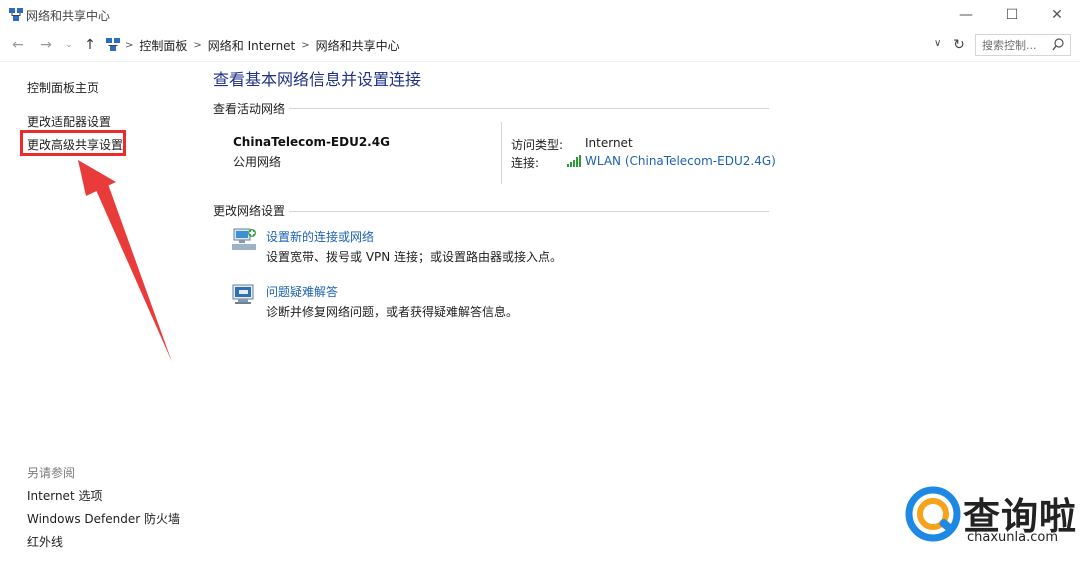 The width and height of the screenshot is (1080, 569). I want to click on network-info-divider, so click(501, 153).